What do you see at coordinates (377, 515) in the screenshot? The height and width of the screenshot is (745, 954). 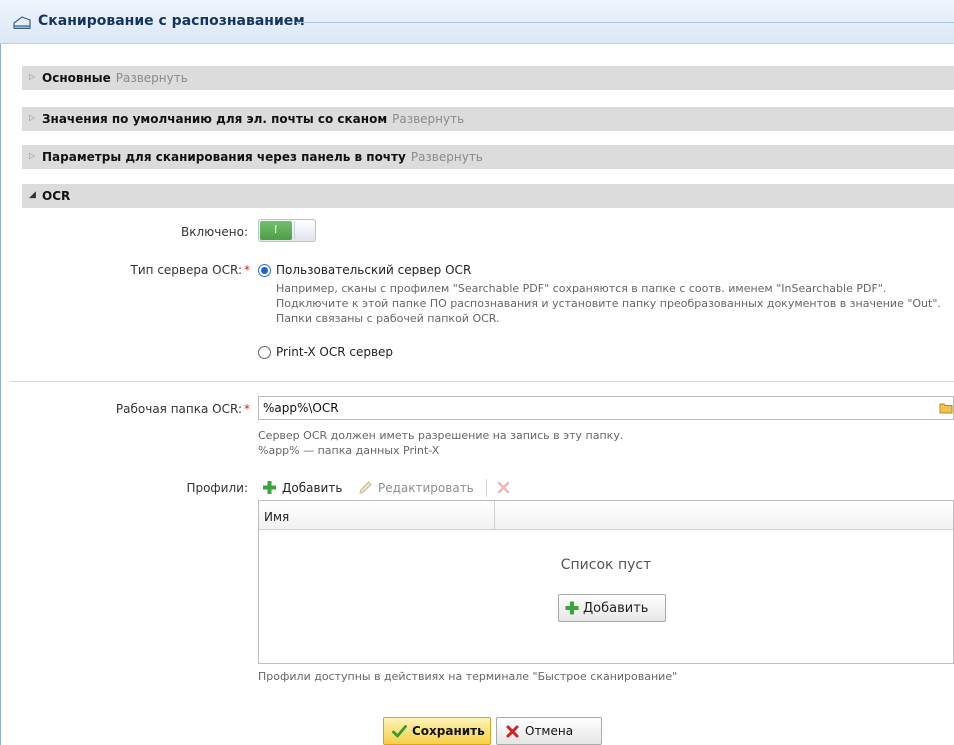 I see `column-header-name: Имя` at bounding box center [377, 515].